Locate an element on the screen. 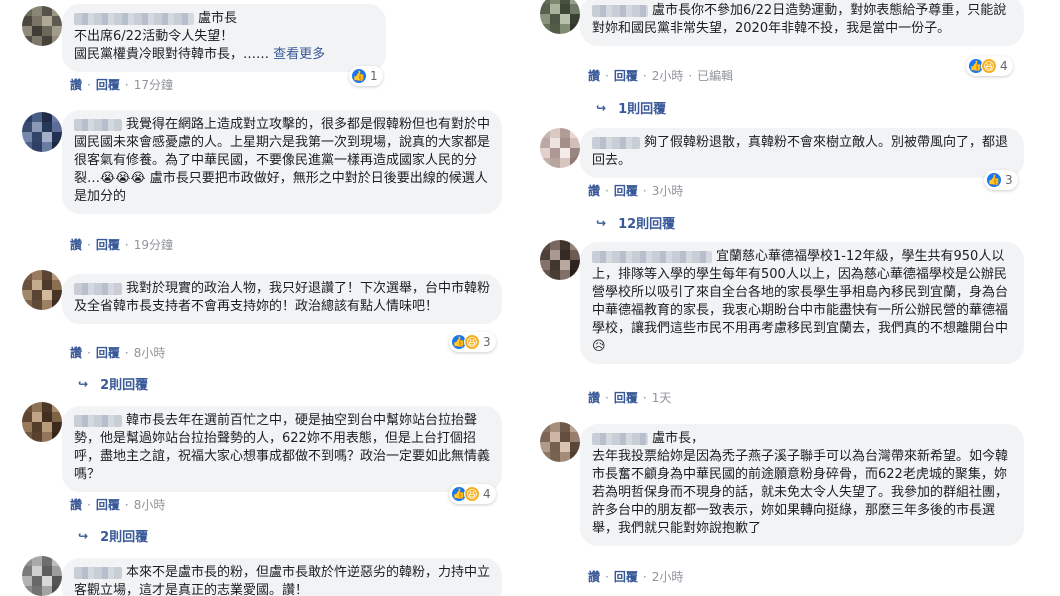  timestamp: 19分鐘 is located at coordinates (153, 244).